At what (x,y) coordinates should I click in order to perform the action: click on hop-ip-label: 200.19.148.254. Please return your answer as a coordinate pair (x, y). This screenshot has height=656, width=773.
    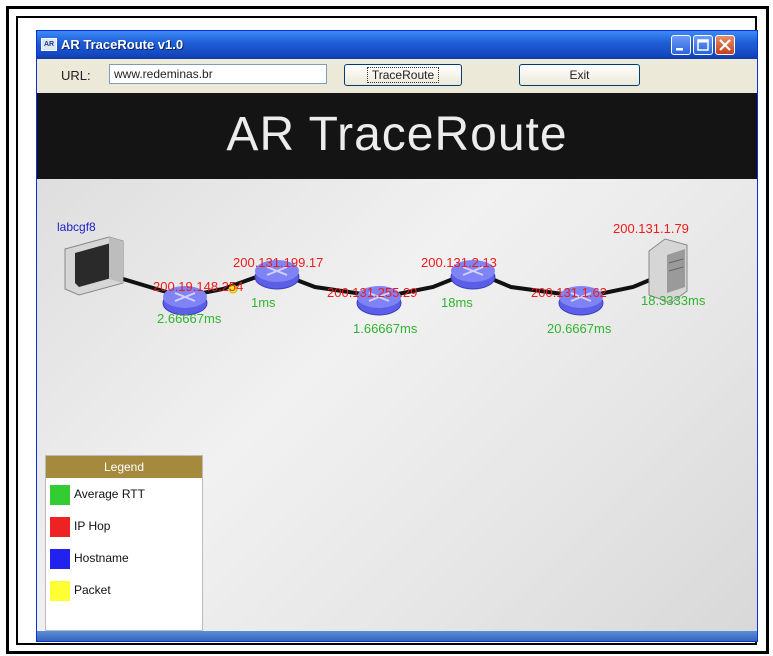
    Looking at the image, I should click on (198, 286).